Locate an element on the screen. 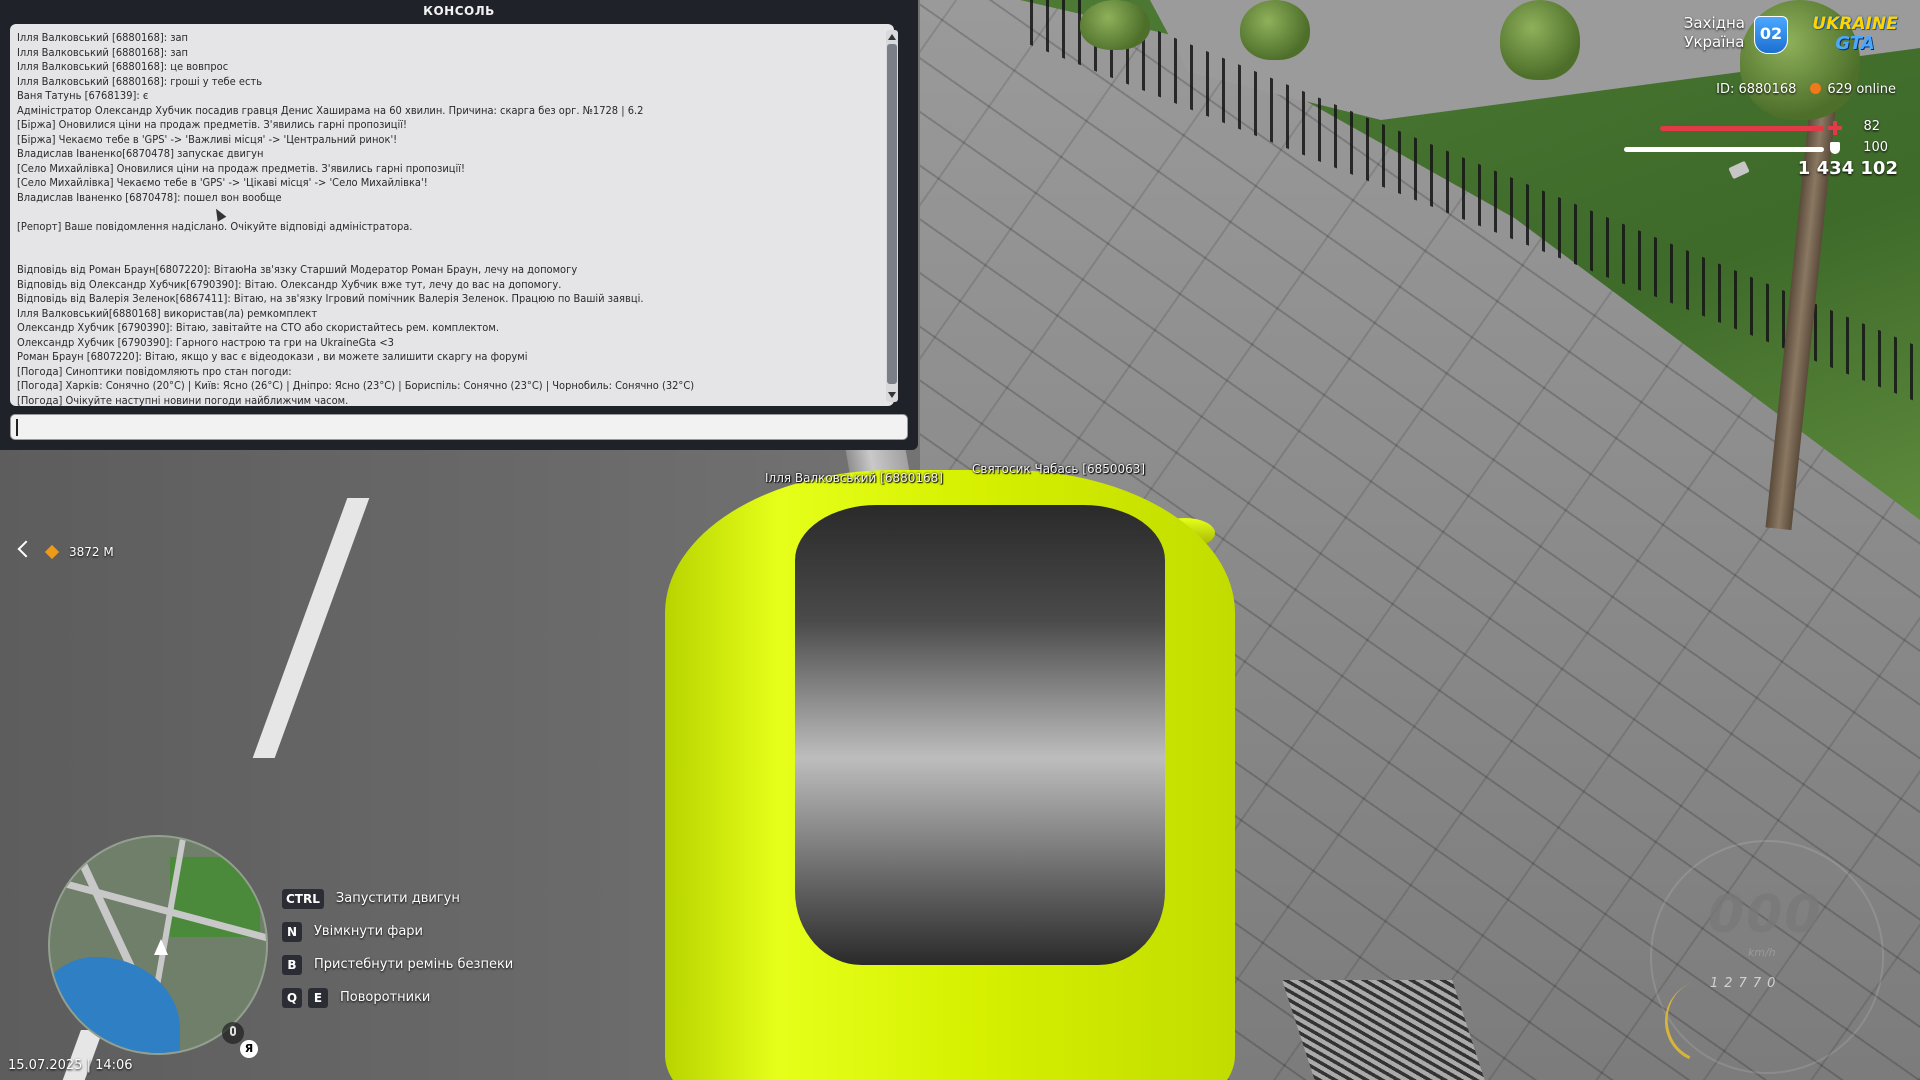 The image size is (1920, 1080). keycap: CTRL is located at coordinates (303, 899).